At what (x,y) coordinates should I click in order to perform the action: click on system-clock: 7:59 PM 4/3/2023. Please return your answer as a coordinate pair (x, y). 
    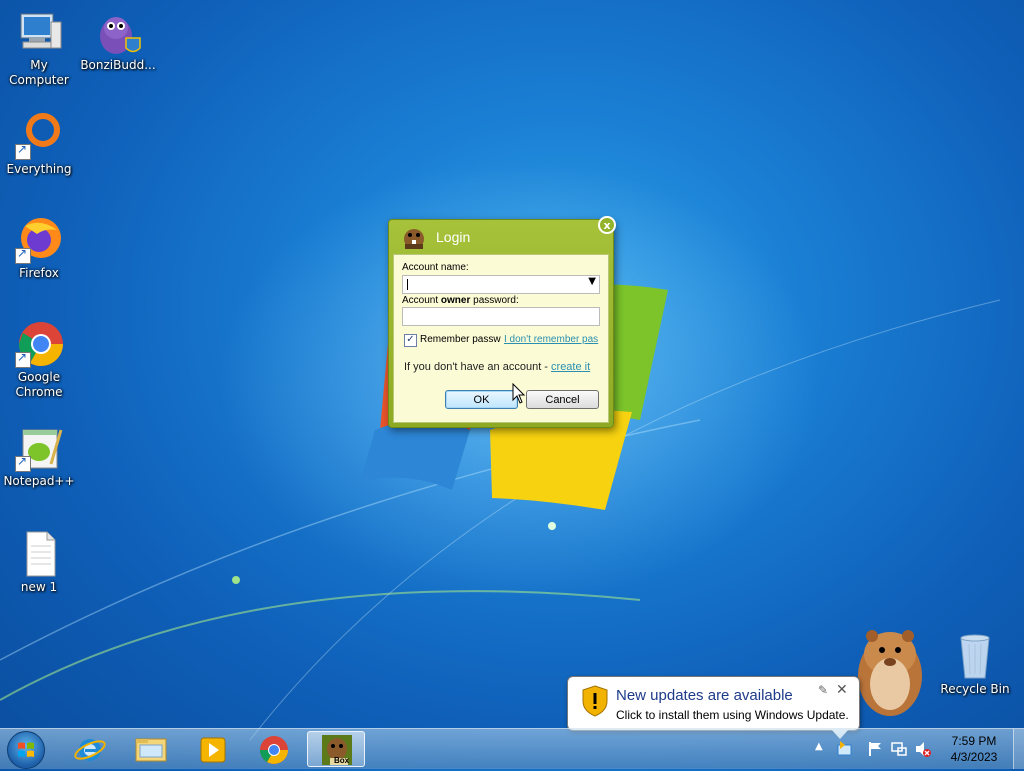
    Looking at the image, I should click on (974, 749).